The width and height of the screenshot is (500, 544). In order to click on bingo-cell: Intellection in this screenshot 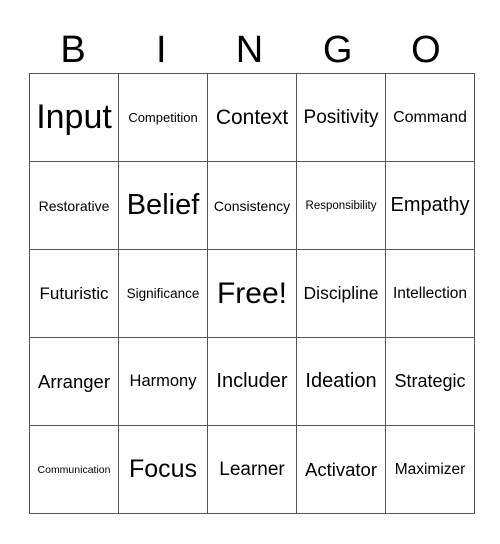, I will do `click(430, 293)`.